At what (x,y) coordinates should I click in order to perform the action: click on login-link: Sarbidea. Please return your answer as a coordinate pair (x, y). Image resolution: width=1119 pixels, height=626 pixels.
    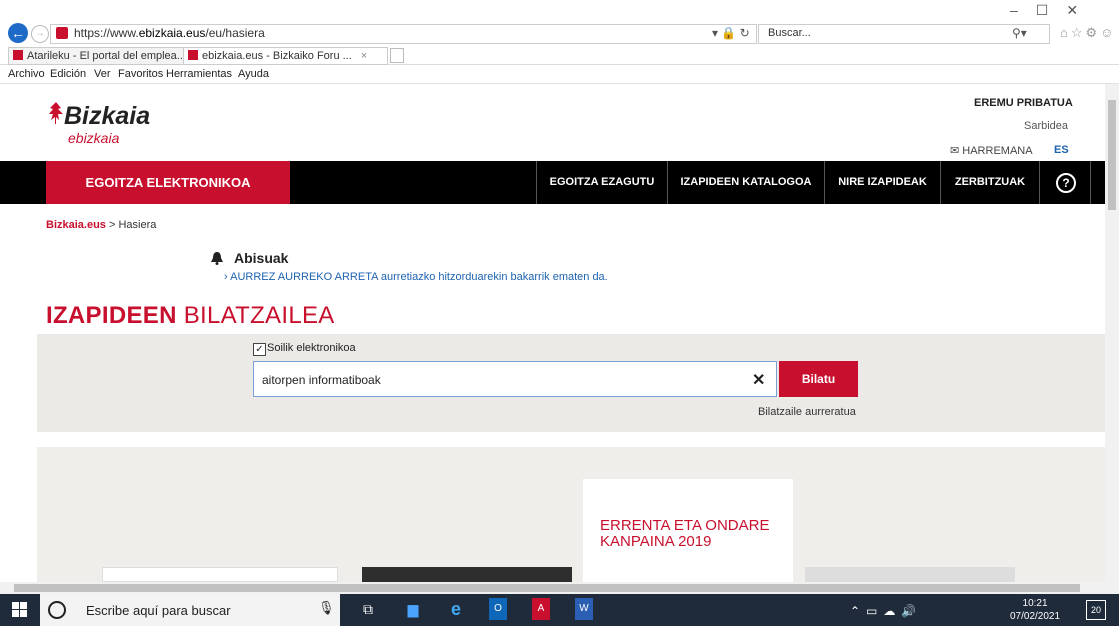
    Looking at the image, I should click on (1046, 126).